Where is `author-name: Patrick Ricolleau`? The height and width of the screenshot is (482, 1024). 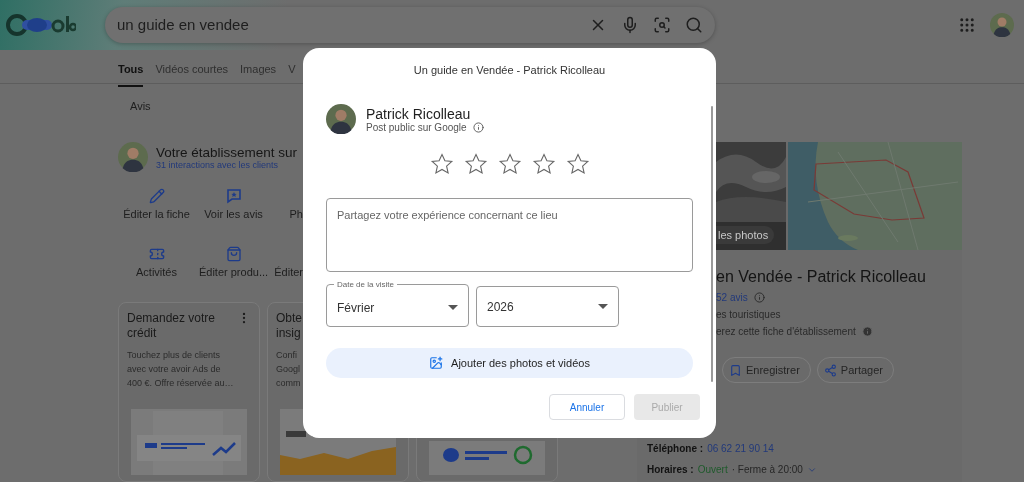 author-name: Patrick Ricolleau is located at coordinates (419, 113).